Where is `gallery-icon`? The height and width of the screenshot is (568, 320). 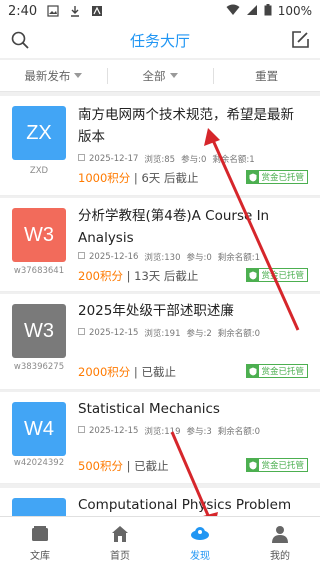
gallery-icon is located at coordinates (53, 11).